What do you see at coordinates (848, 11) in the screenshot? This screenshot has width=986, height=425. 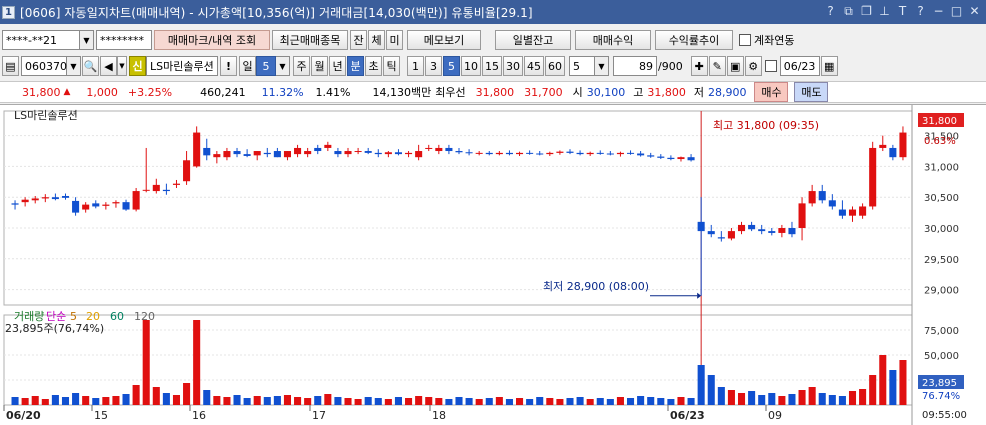 I see `restore-icon: ⧉` at bounding box center [848, 11].